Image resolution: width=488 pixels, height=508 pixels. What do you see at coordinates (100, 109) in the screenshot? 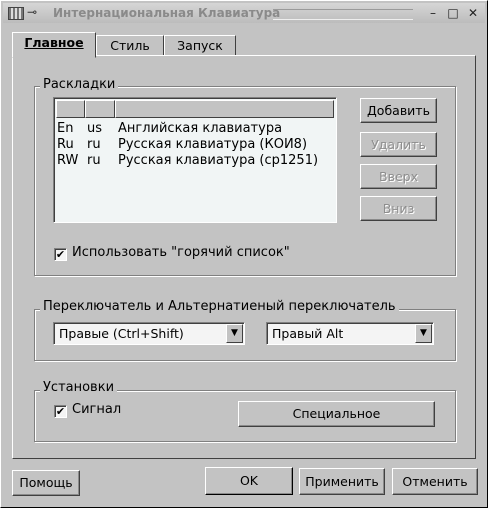
I see `list-header-lang` at bounding box center [100, 109].